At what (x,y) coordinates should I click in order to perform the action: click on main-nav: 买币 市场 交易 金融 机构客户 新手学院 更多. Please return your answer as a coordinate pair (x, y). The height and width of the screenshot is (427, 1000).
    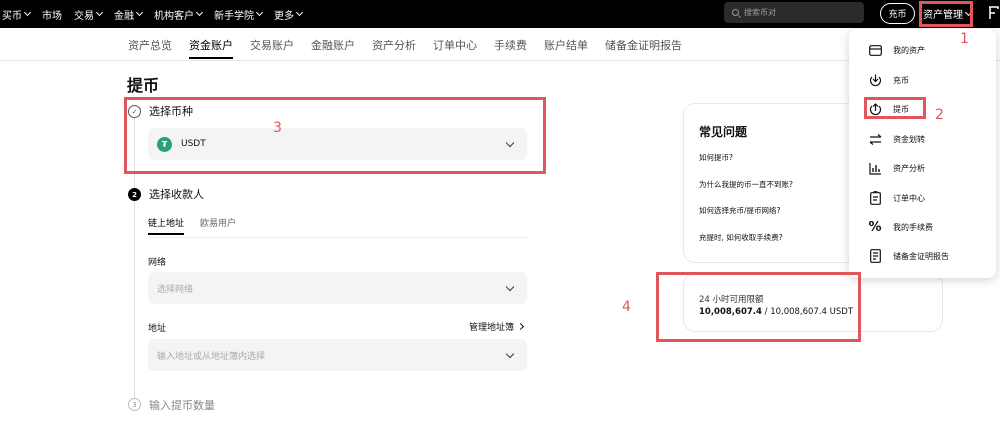
    Looking at the image, I should click on (153, 14).